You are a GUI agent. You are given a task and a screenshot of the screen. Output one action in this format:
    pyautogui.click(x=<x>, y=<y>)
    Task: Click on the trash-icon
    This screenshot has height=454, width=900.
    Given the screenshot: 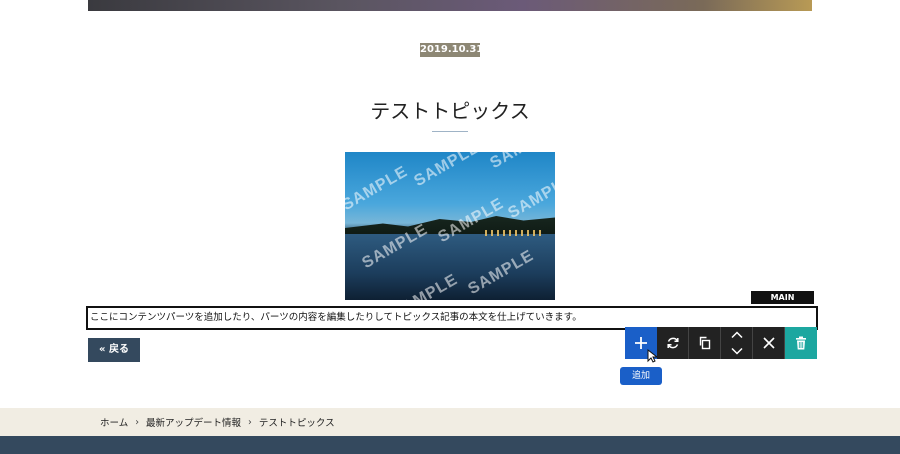 What is the action you would take?
    pyautogui.click(x=801, y=343)
    